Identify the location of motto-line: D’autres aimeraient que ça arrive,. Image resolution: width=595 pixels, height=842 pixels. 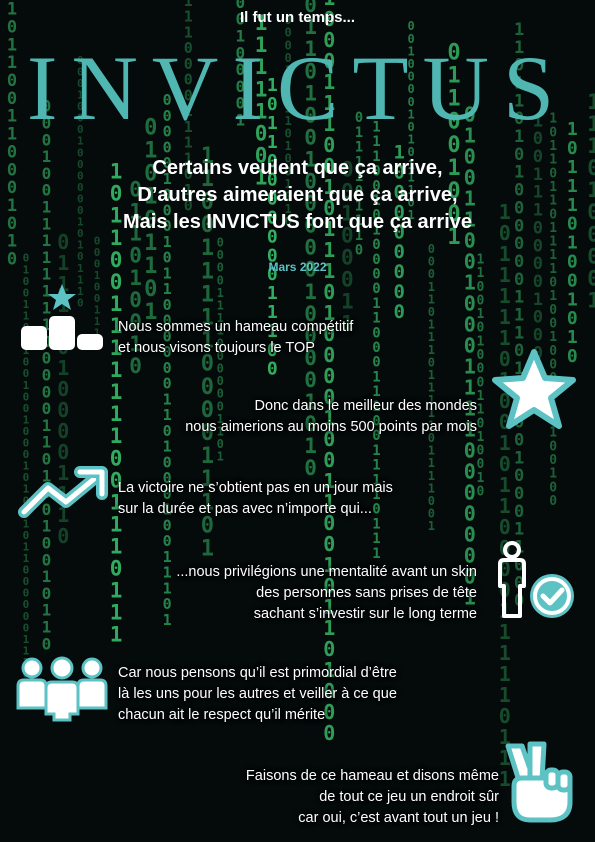
(297, 195).